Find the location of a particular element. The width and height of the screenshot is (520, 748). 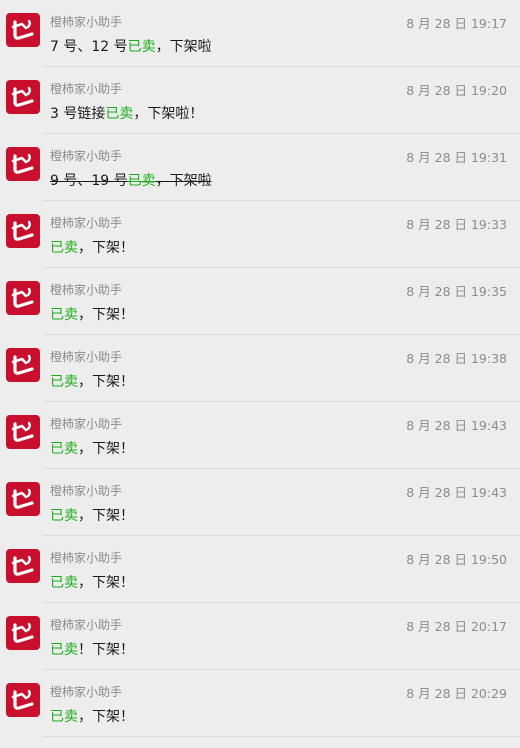

message-item: 橙柿家小助手 8 月 28 日 19:20 3 号链接已卖，下架啦！ is located at coordinates (260, 100).